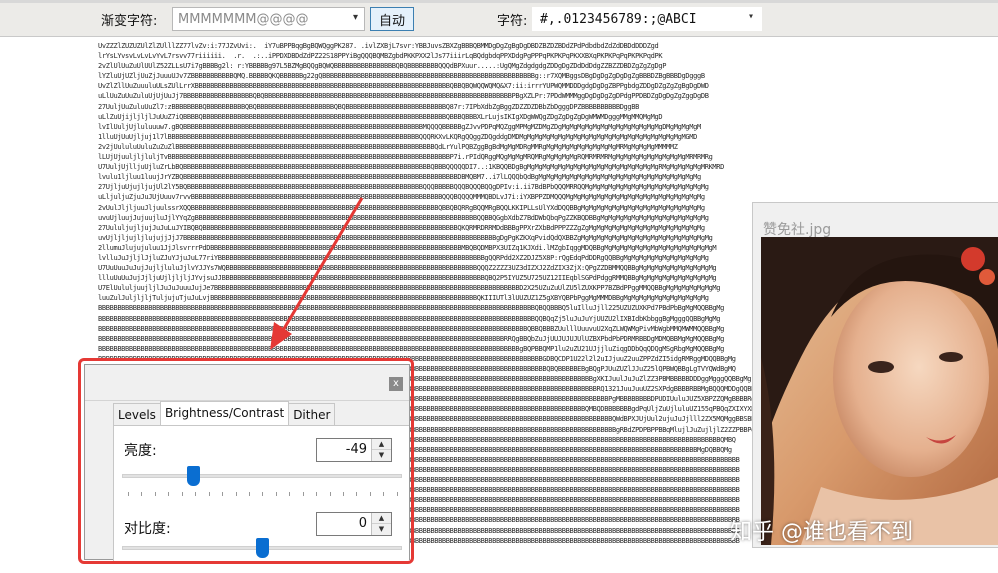 The width and height of the screenshot is (998, 573). I want to click on close-button: x, so click(396, 384).